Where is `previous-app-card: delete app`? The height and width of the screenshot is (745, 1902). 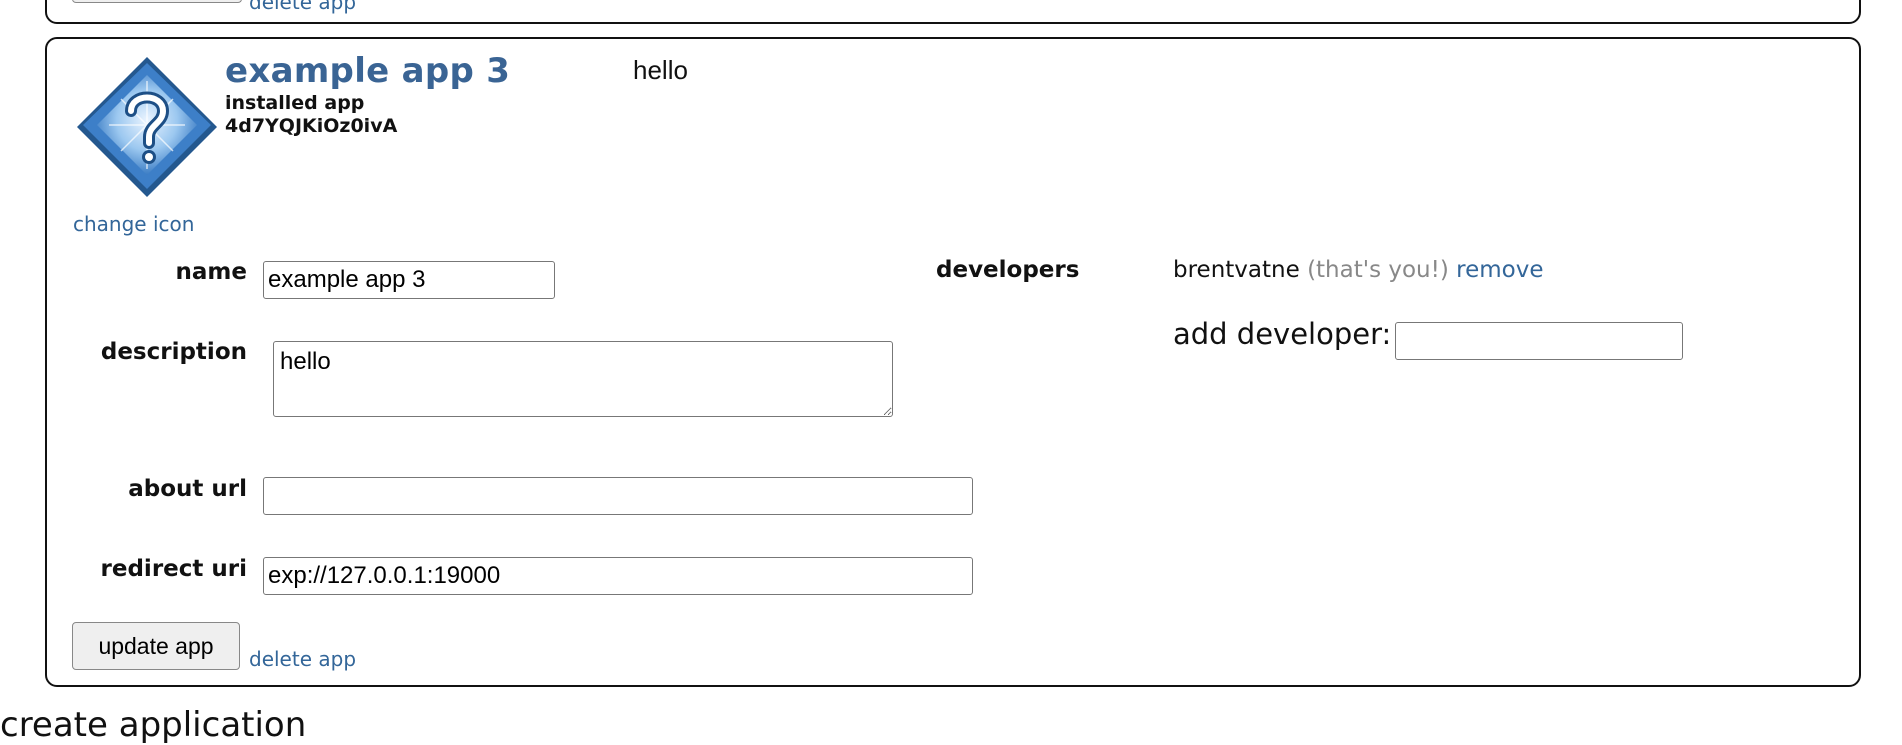 previous-app-card: delete app is located at coordinates (953, 12).